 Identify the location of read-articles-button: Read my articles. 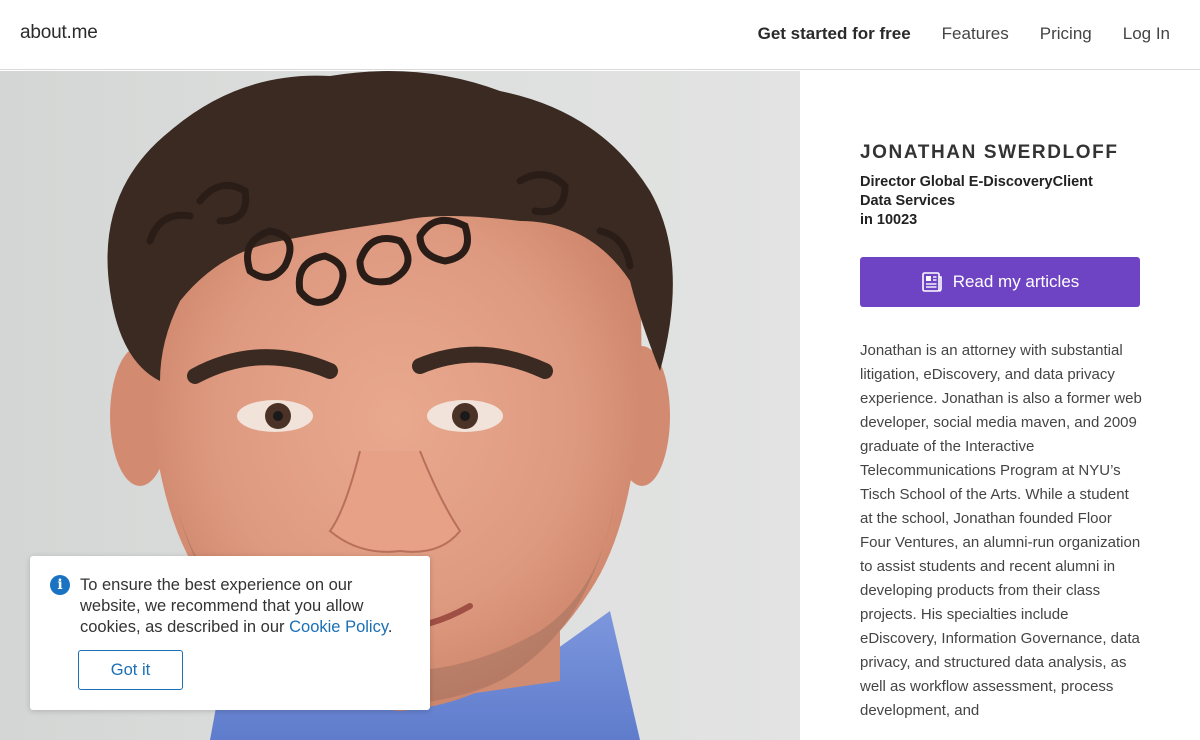
(1000, 282).